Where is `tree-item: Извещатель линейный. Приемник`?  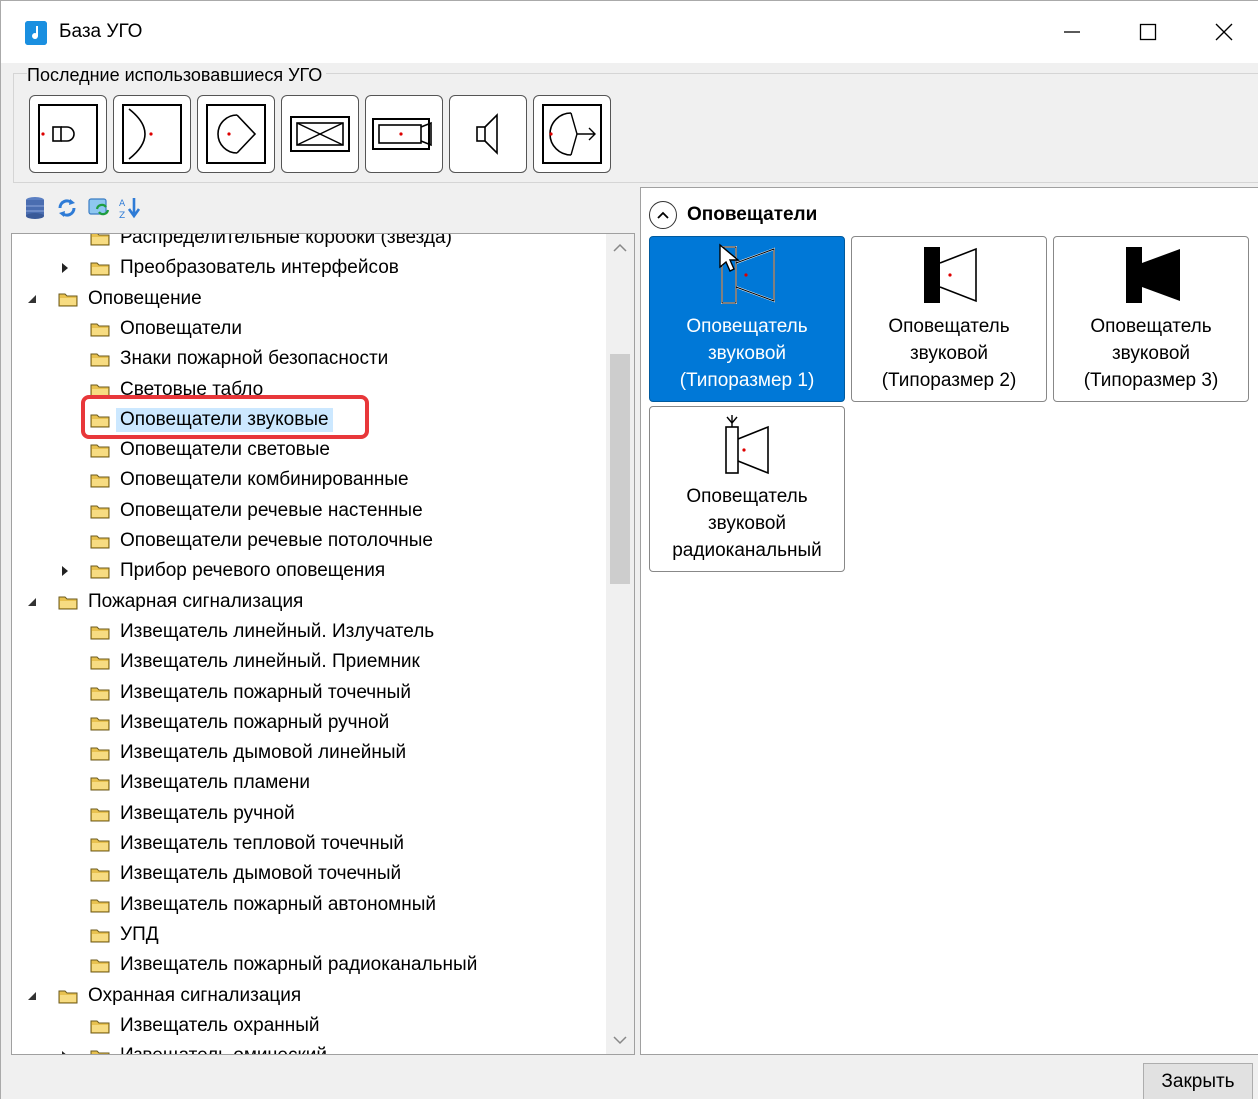
tree-item: Извещатель линейный. Приемник is located at coordinates (307, 662).